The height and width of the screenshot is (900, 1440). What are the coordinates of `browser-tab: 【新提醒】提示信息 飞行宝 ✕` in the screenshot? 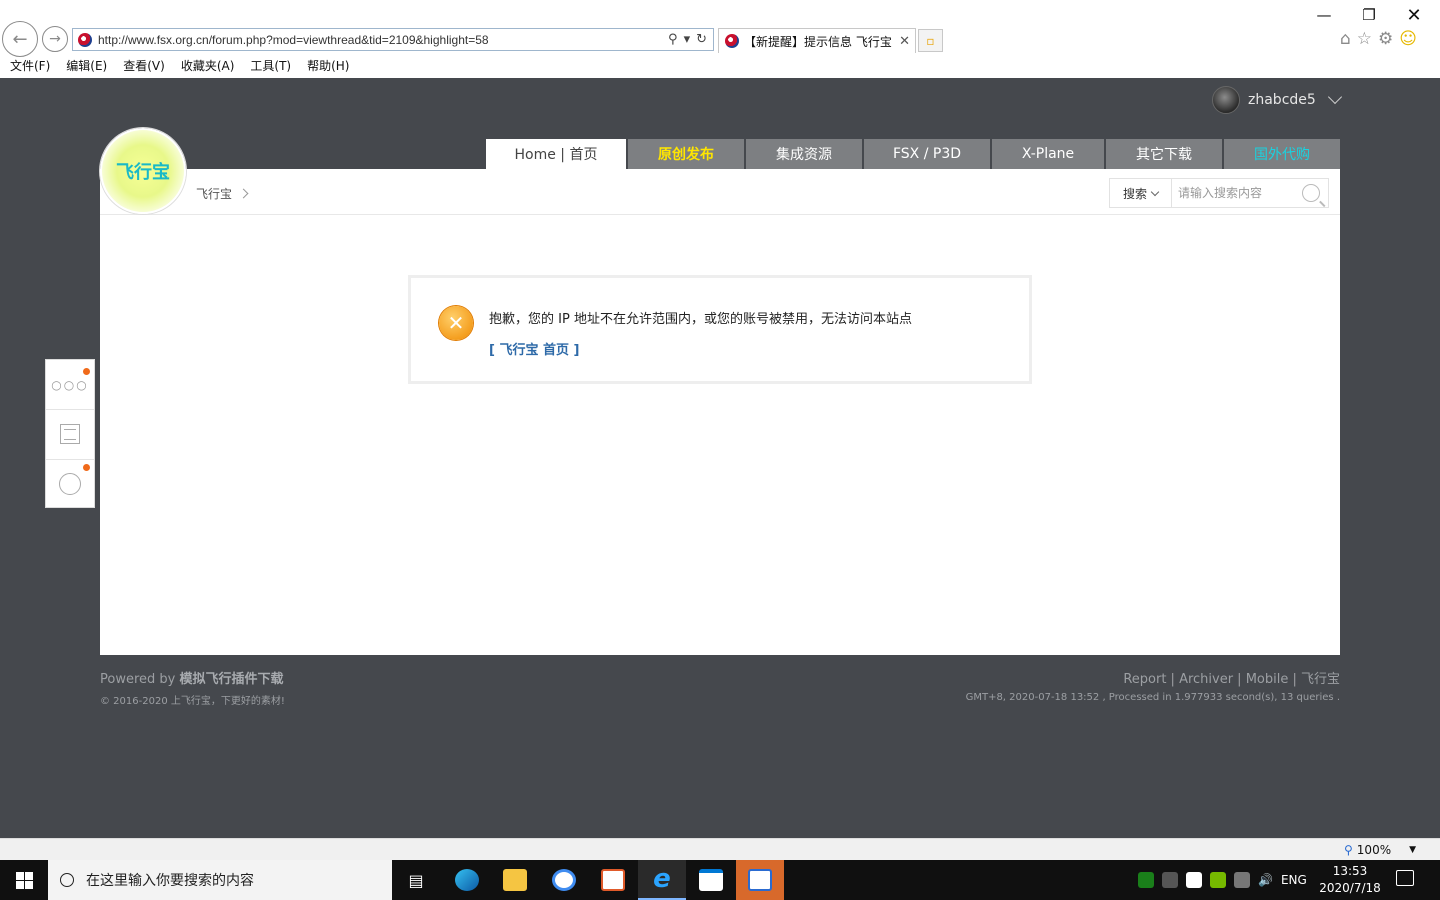 It's located at (817, 40).